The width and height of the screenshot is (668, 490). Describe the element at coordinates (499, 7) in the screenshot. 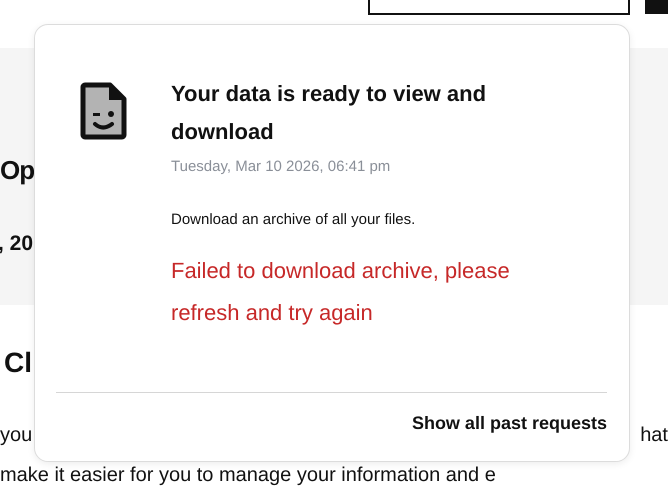

I see `outlined-button` at that location.